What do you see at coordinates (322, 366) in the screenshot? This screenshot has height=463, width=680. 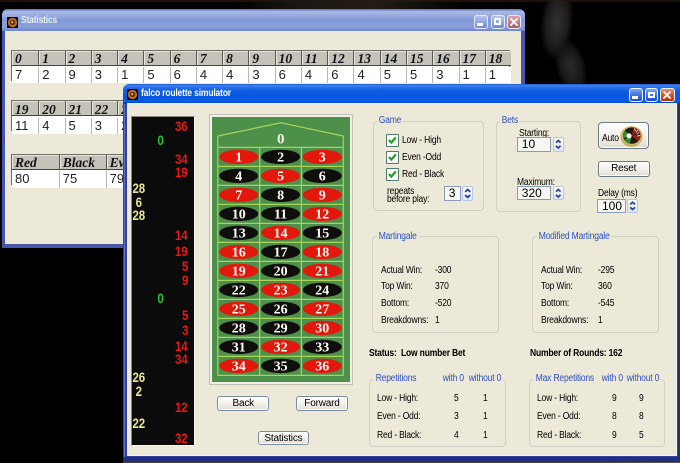 I see `svg-text: 36` at bounding box center [322, 366].